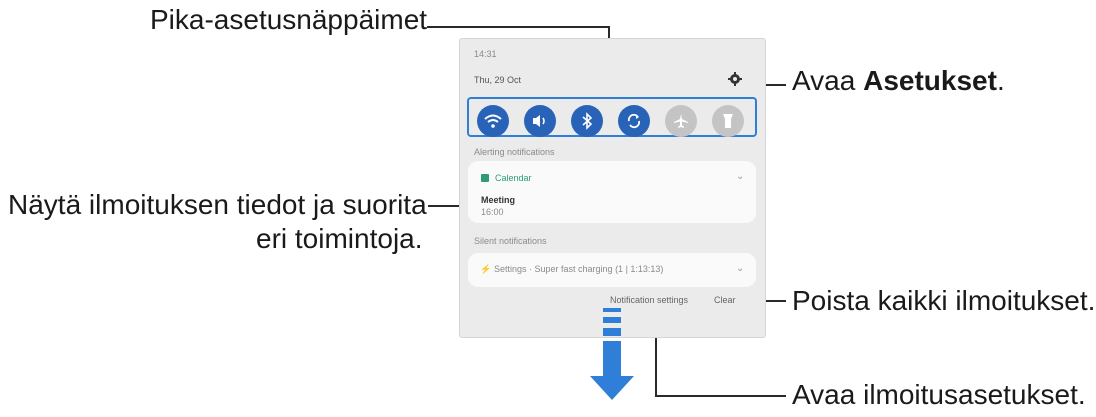  What do you see at coordinates (498, 200) in the screenshot?
I see `event-title: Meeting` at bounding box center [498, 200].